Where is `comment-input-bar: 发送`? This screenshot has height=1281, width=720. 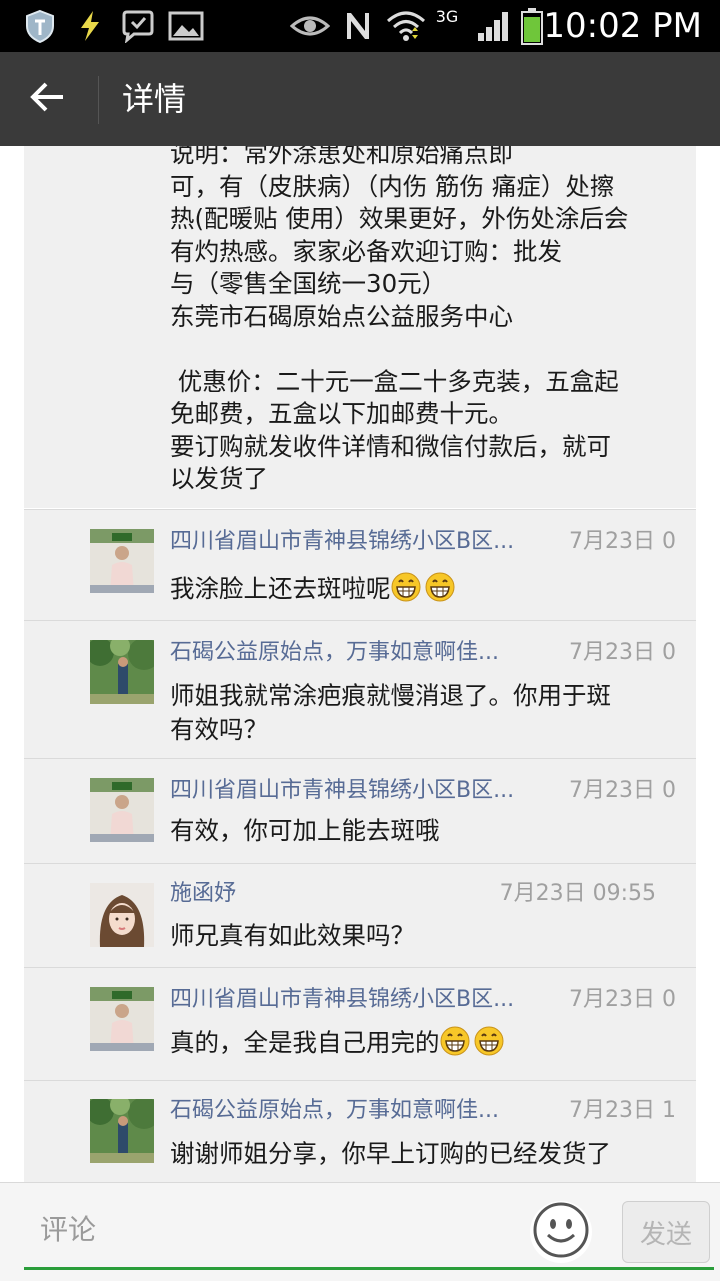 comment-input-bar: 发送 is located at coordinates (360, 1231).